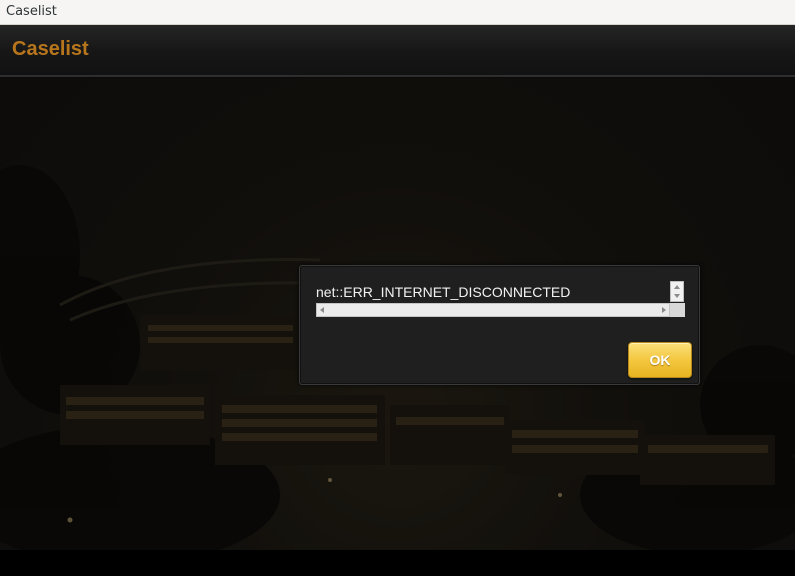 The width and height of the screenshot is (795, 576). What do you see at coordinates (677, 291) in the screenshot?
I see `vertical-scrollbar` at bounding box center [677, 291].